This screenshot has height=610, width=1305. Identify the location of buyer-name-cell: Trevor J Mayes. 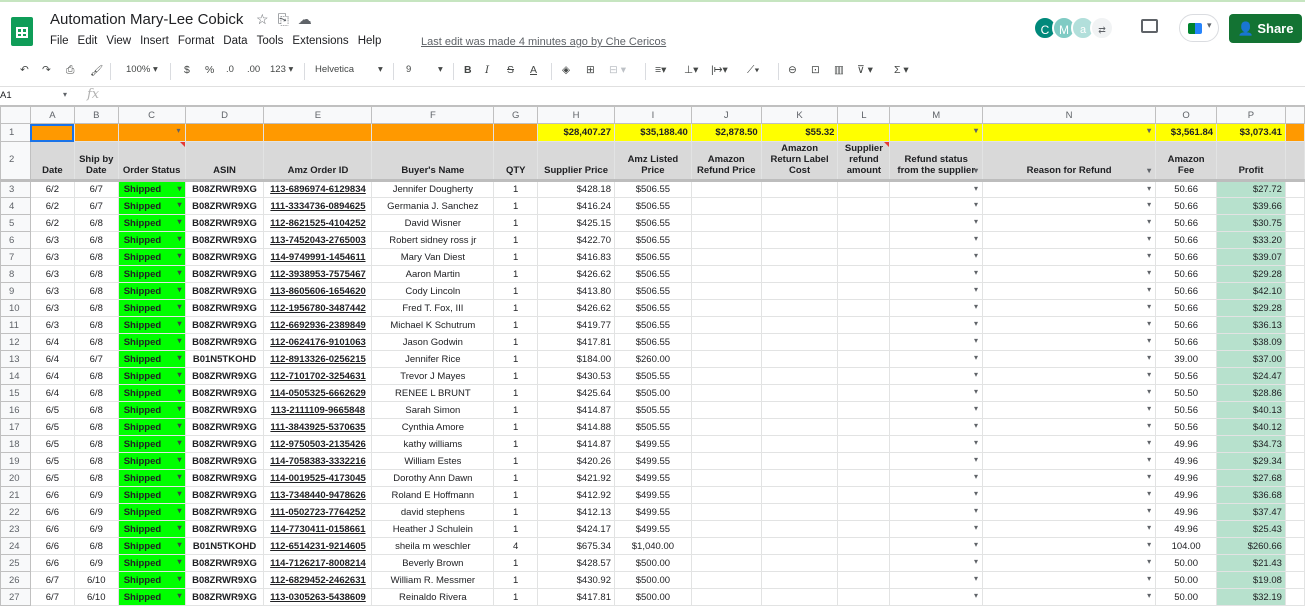
(433, 376).